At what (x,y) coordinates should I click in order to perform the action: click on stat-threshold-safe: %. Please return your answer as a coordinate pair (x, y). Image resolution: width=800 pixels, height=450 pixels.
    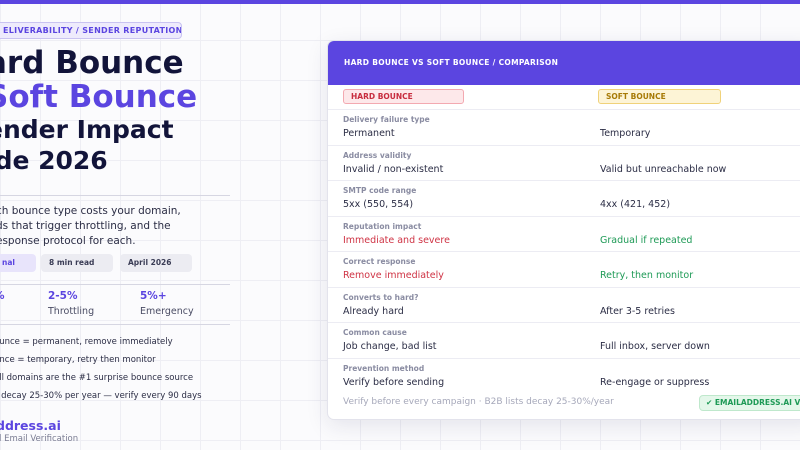
    Looking at the image, I should click on (2, 297).